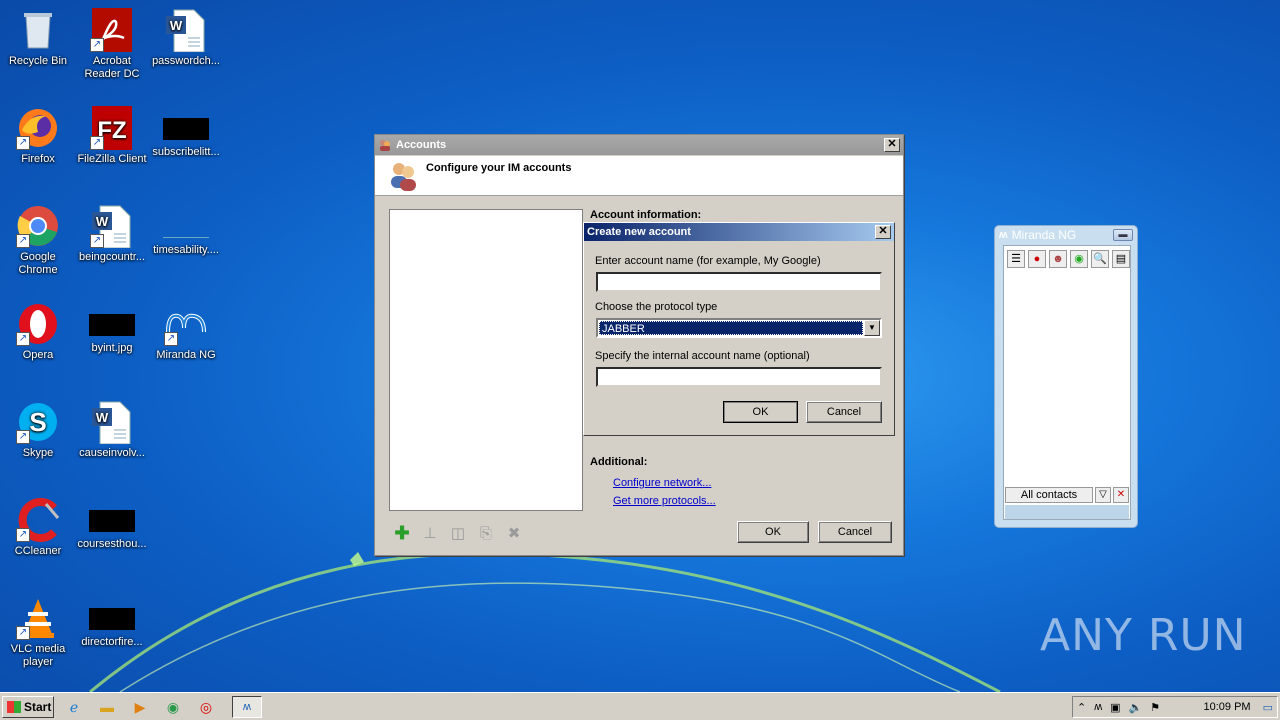 The height and width of the screenshot is (720, 1280). Describe the element at coordinates (1058, 259) in the screenshot. I see `accounts-icon: ☻` at that location.